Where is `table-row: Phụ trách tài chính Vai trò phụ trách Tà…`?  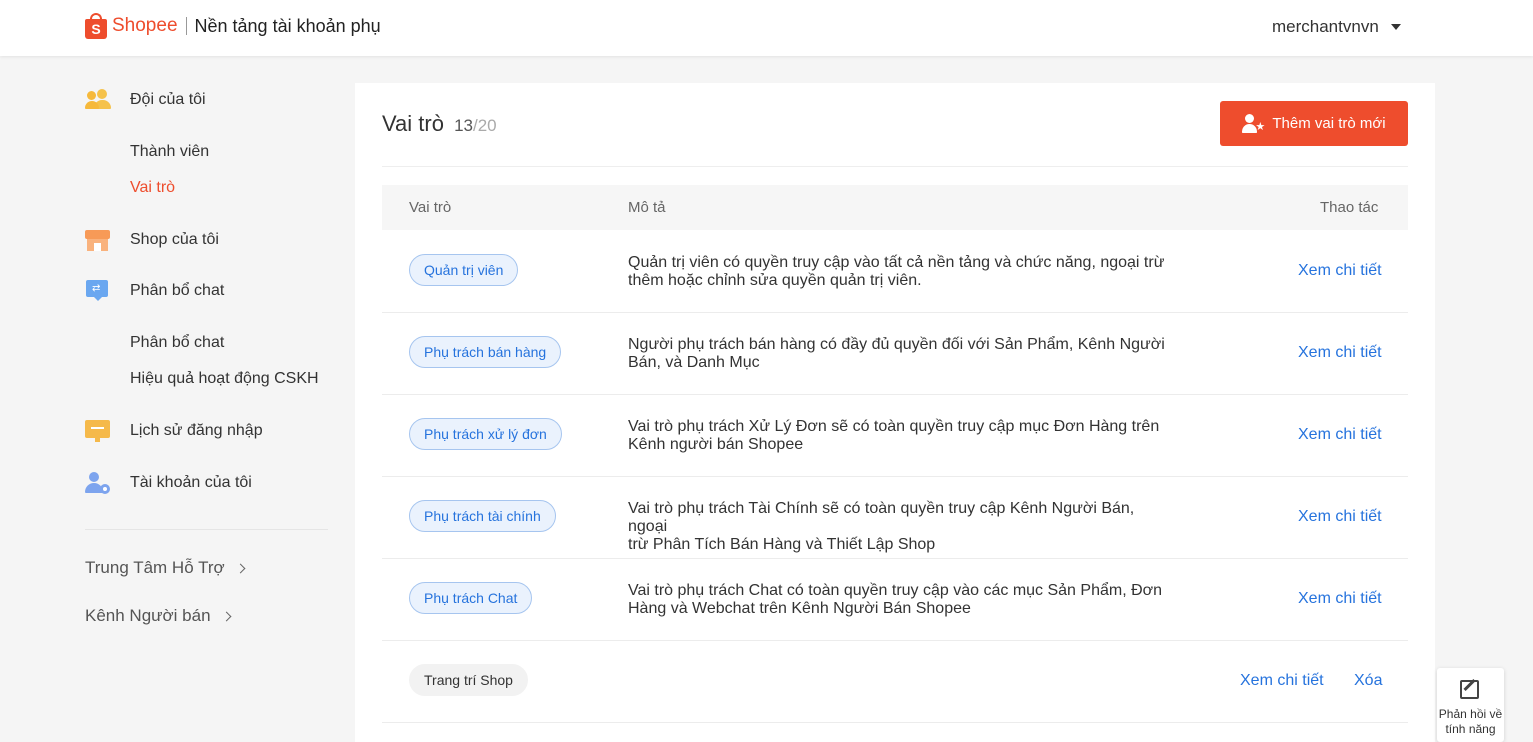
table-row: Phụ trách tài chính Vai trò phụ trách Tà… is located at coordinates (895, 518).